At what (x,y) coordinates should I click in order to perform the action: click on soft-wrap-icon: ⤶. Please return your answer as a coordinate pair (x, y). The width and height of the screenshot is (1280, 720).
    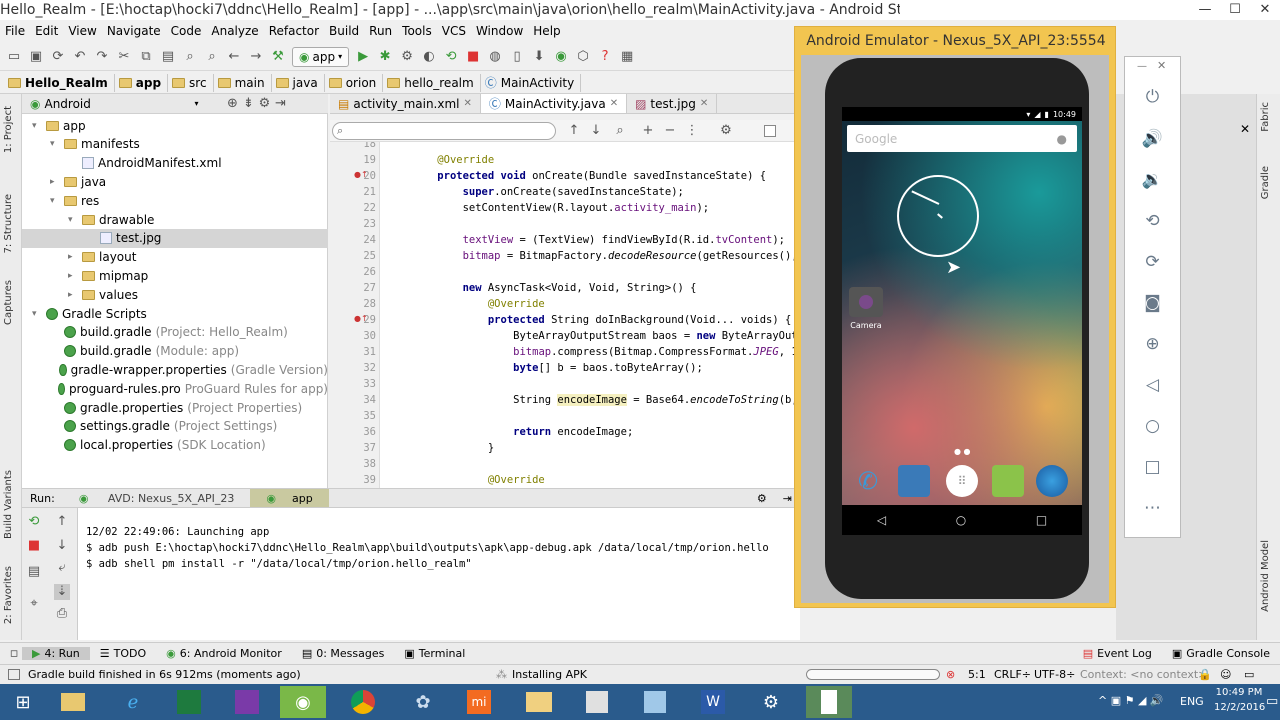
    Looking at the image, I should click on (62, 568).